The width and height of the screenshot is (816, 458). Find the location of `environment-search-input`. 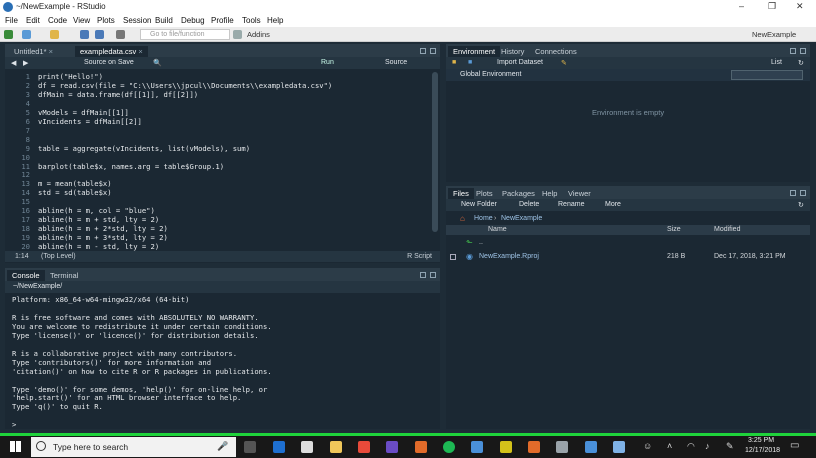

environment-search-input is located at coordinates (767, 75).